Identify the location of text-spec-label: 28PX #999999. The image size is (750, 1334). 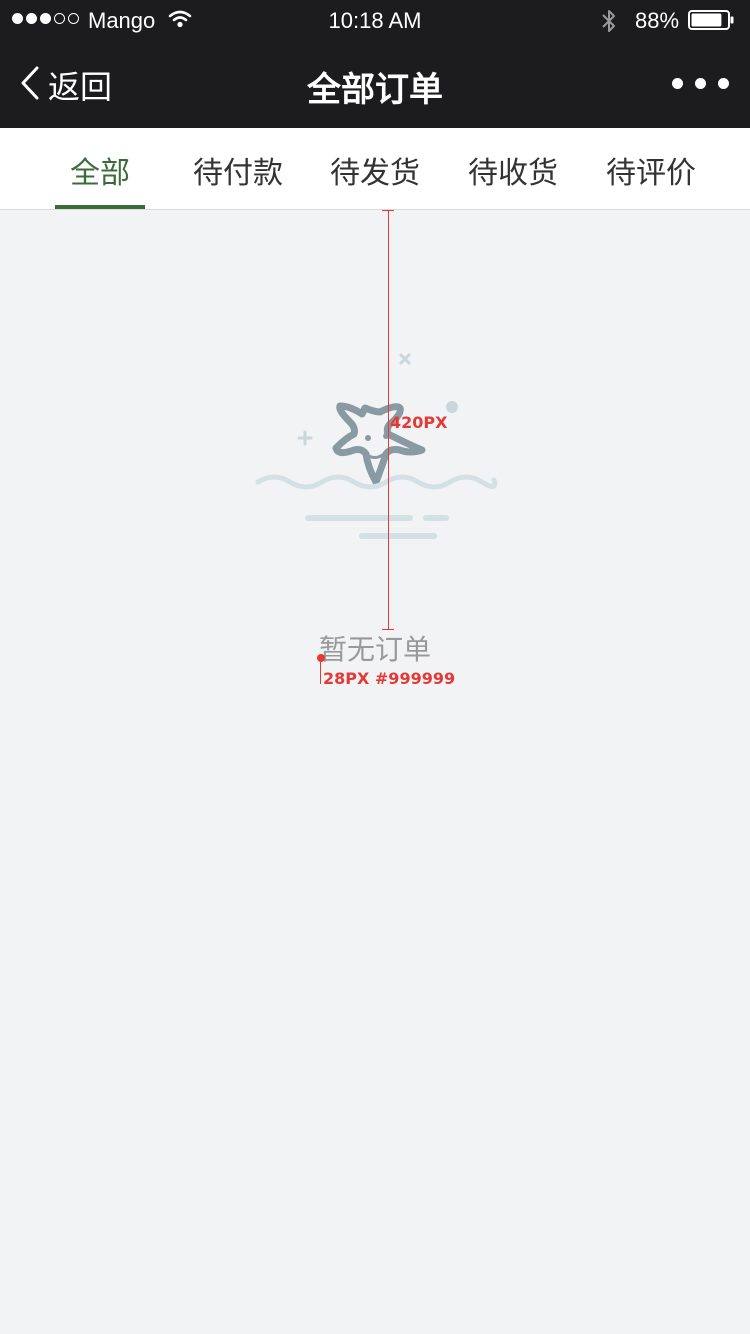
(389, 678).